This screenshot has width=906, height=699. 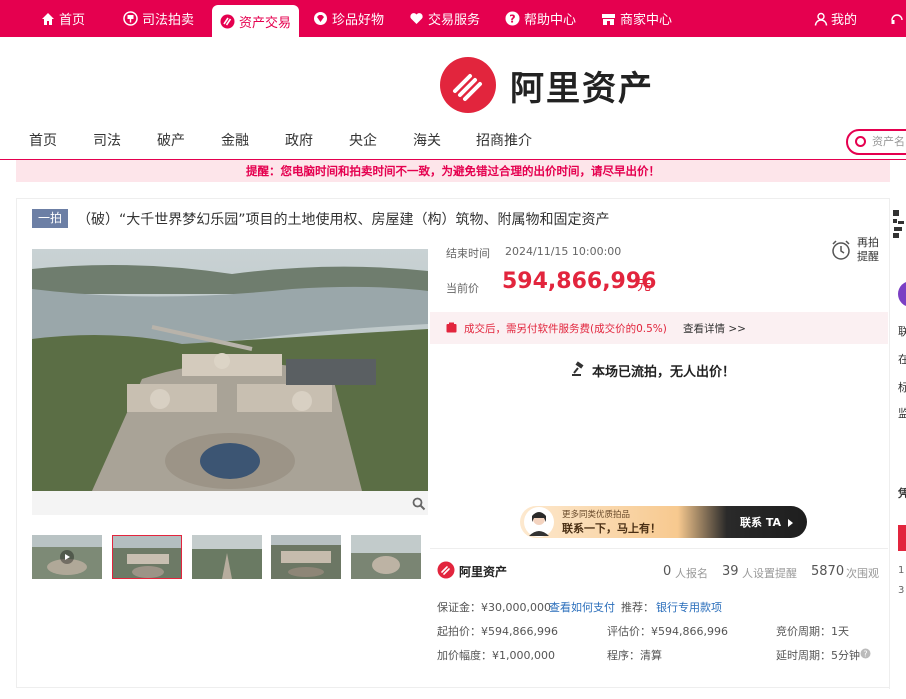 What do you see at coordinates (714, 328) in the screenshot?
I see `fee-detail-link: 查看详情 >>` at bounding box center [714, 328].